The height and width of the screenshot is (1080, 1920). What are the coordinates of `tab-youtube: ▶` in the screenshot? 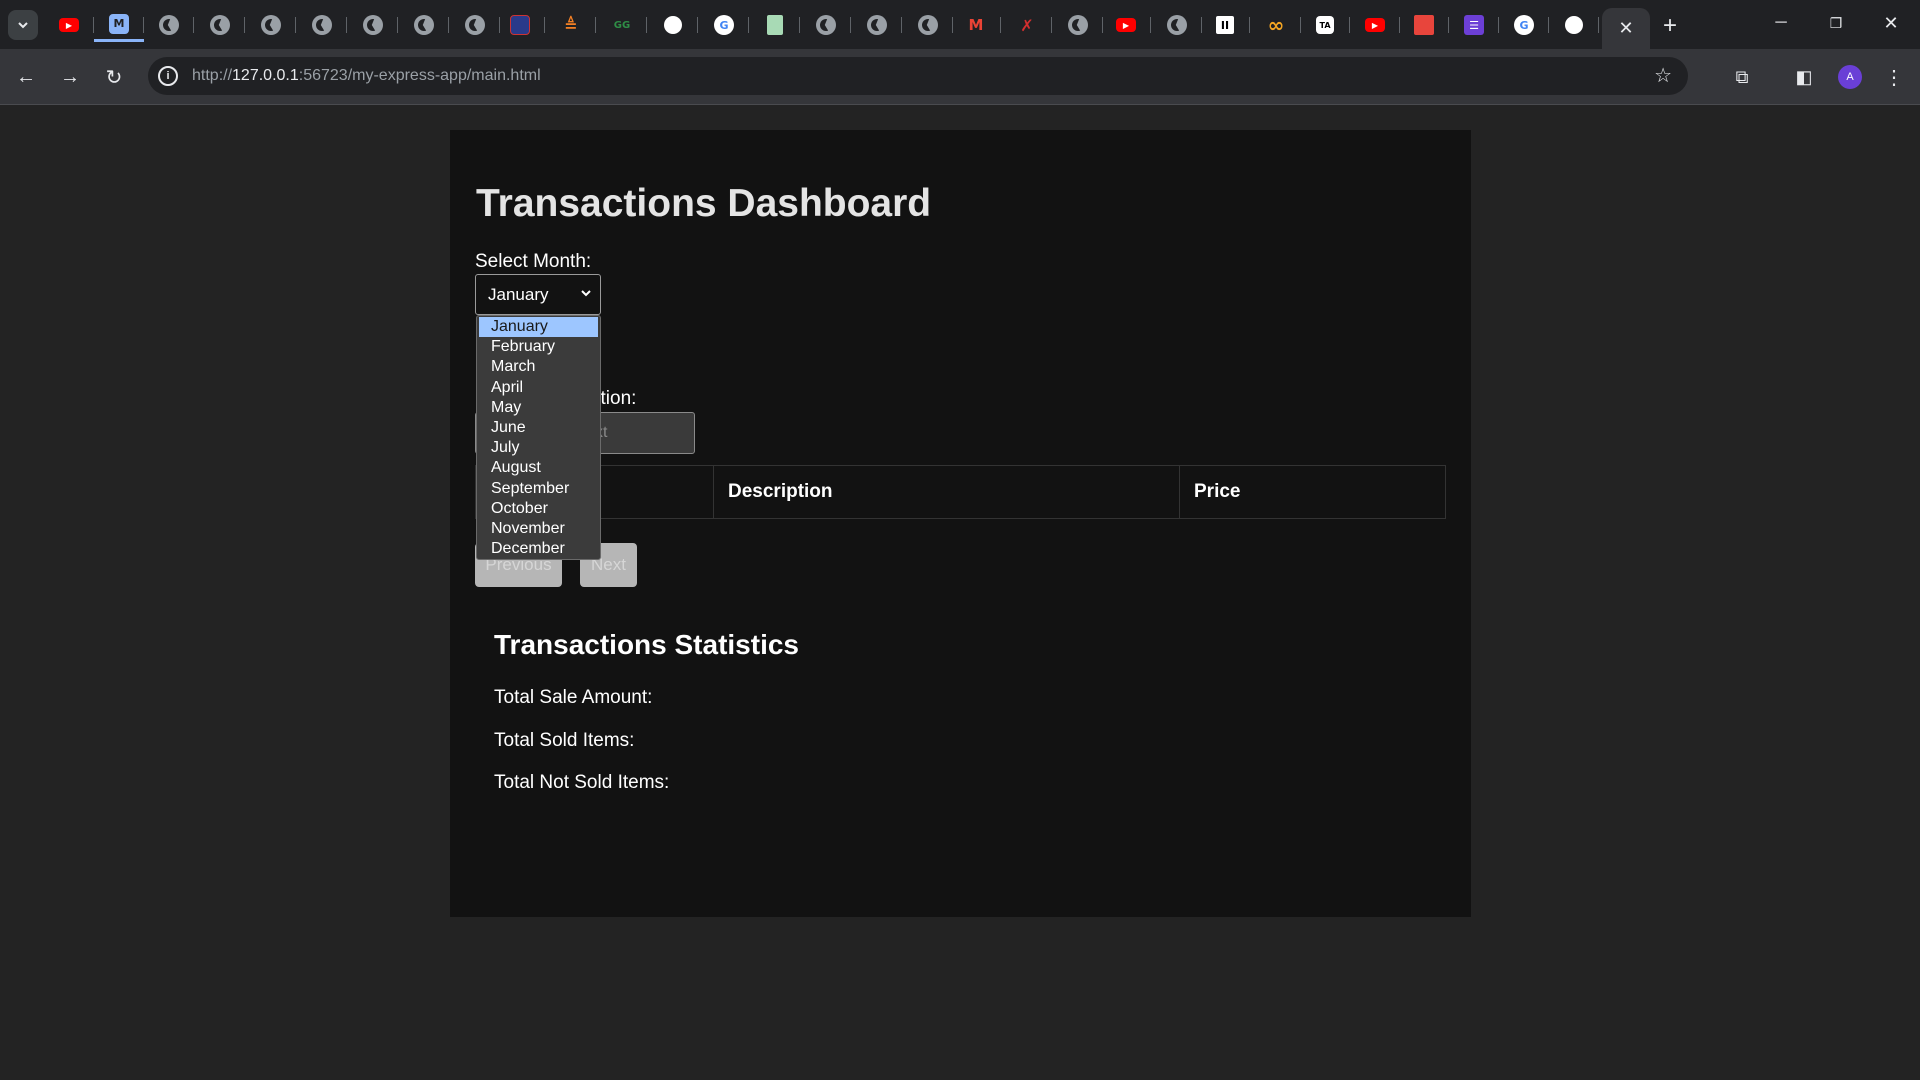 It's located at (69, 25).